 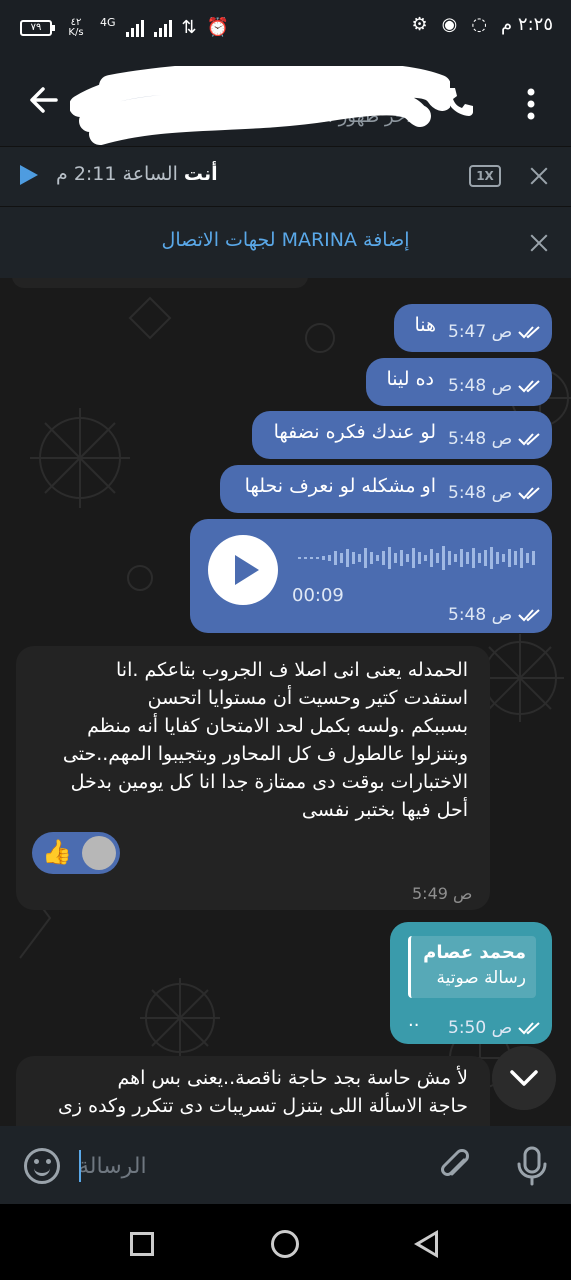 What do you see at coordinates (371, 576) in the screenshot?
I see `voice-message-bubble: 00:09 5:48 ص` at bounding box center [371, 576].